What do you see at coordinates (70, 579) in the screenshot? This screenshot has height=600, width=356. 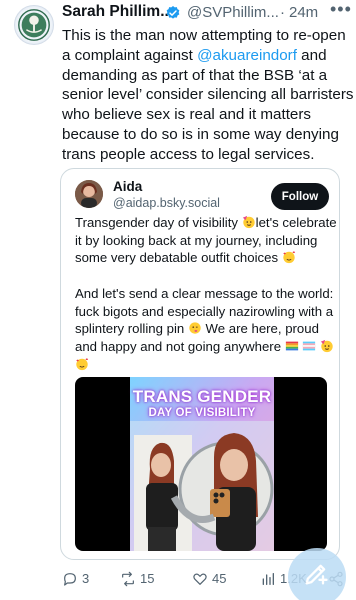 I see `reply-icon` at bounding box center [70, 579].